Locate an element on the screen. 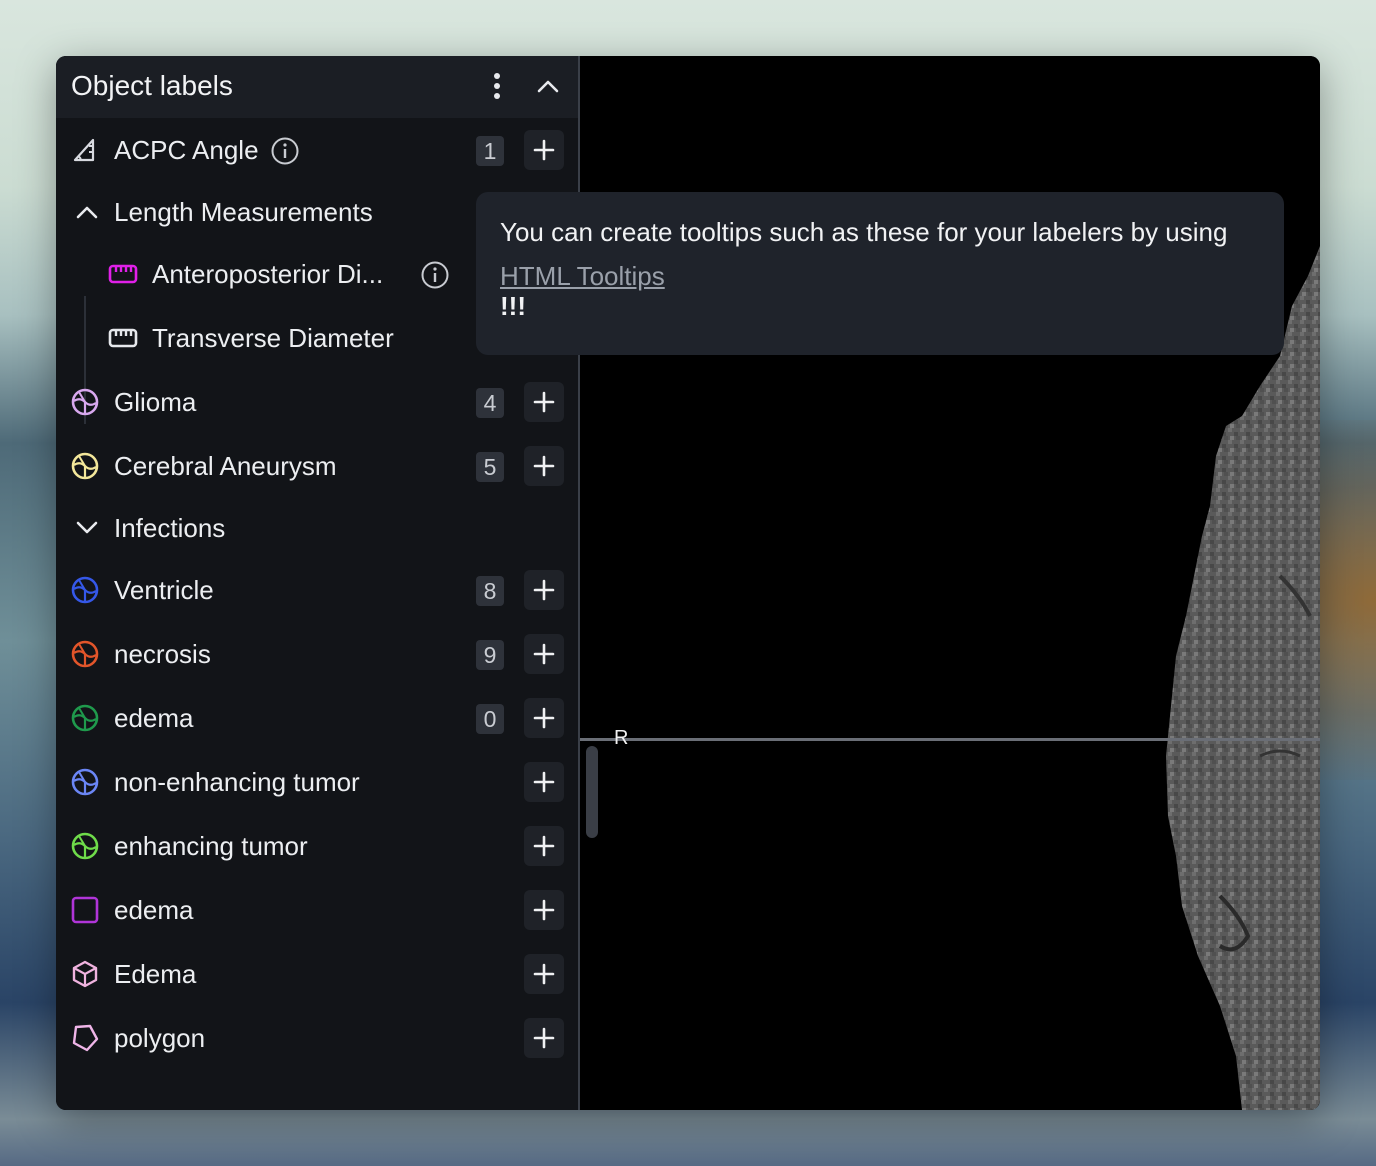 The height and width of the screenshot is (1166, 1376). label-row-acpc-angle: ACPC Angle 1 is located at coordinates (317, 150).